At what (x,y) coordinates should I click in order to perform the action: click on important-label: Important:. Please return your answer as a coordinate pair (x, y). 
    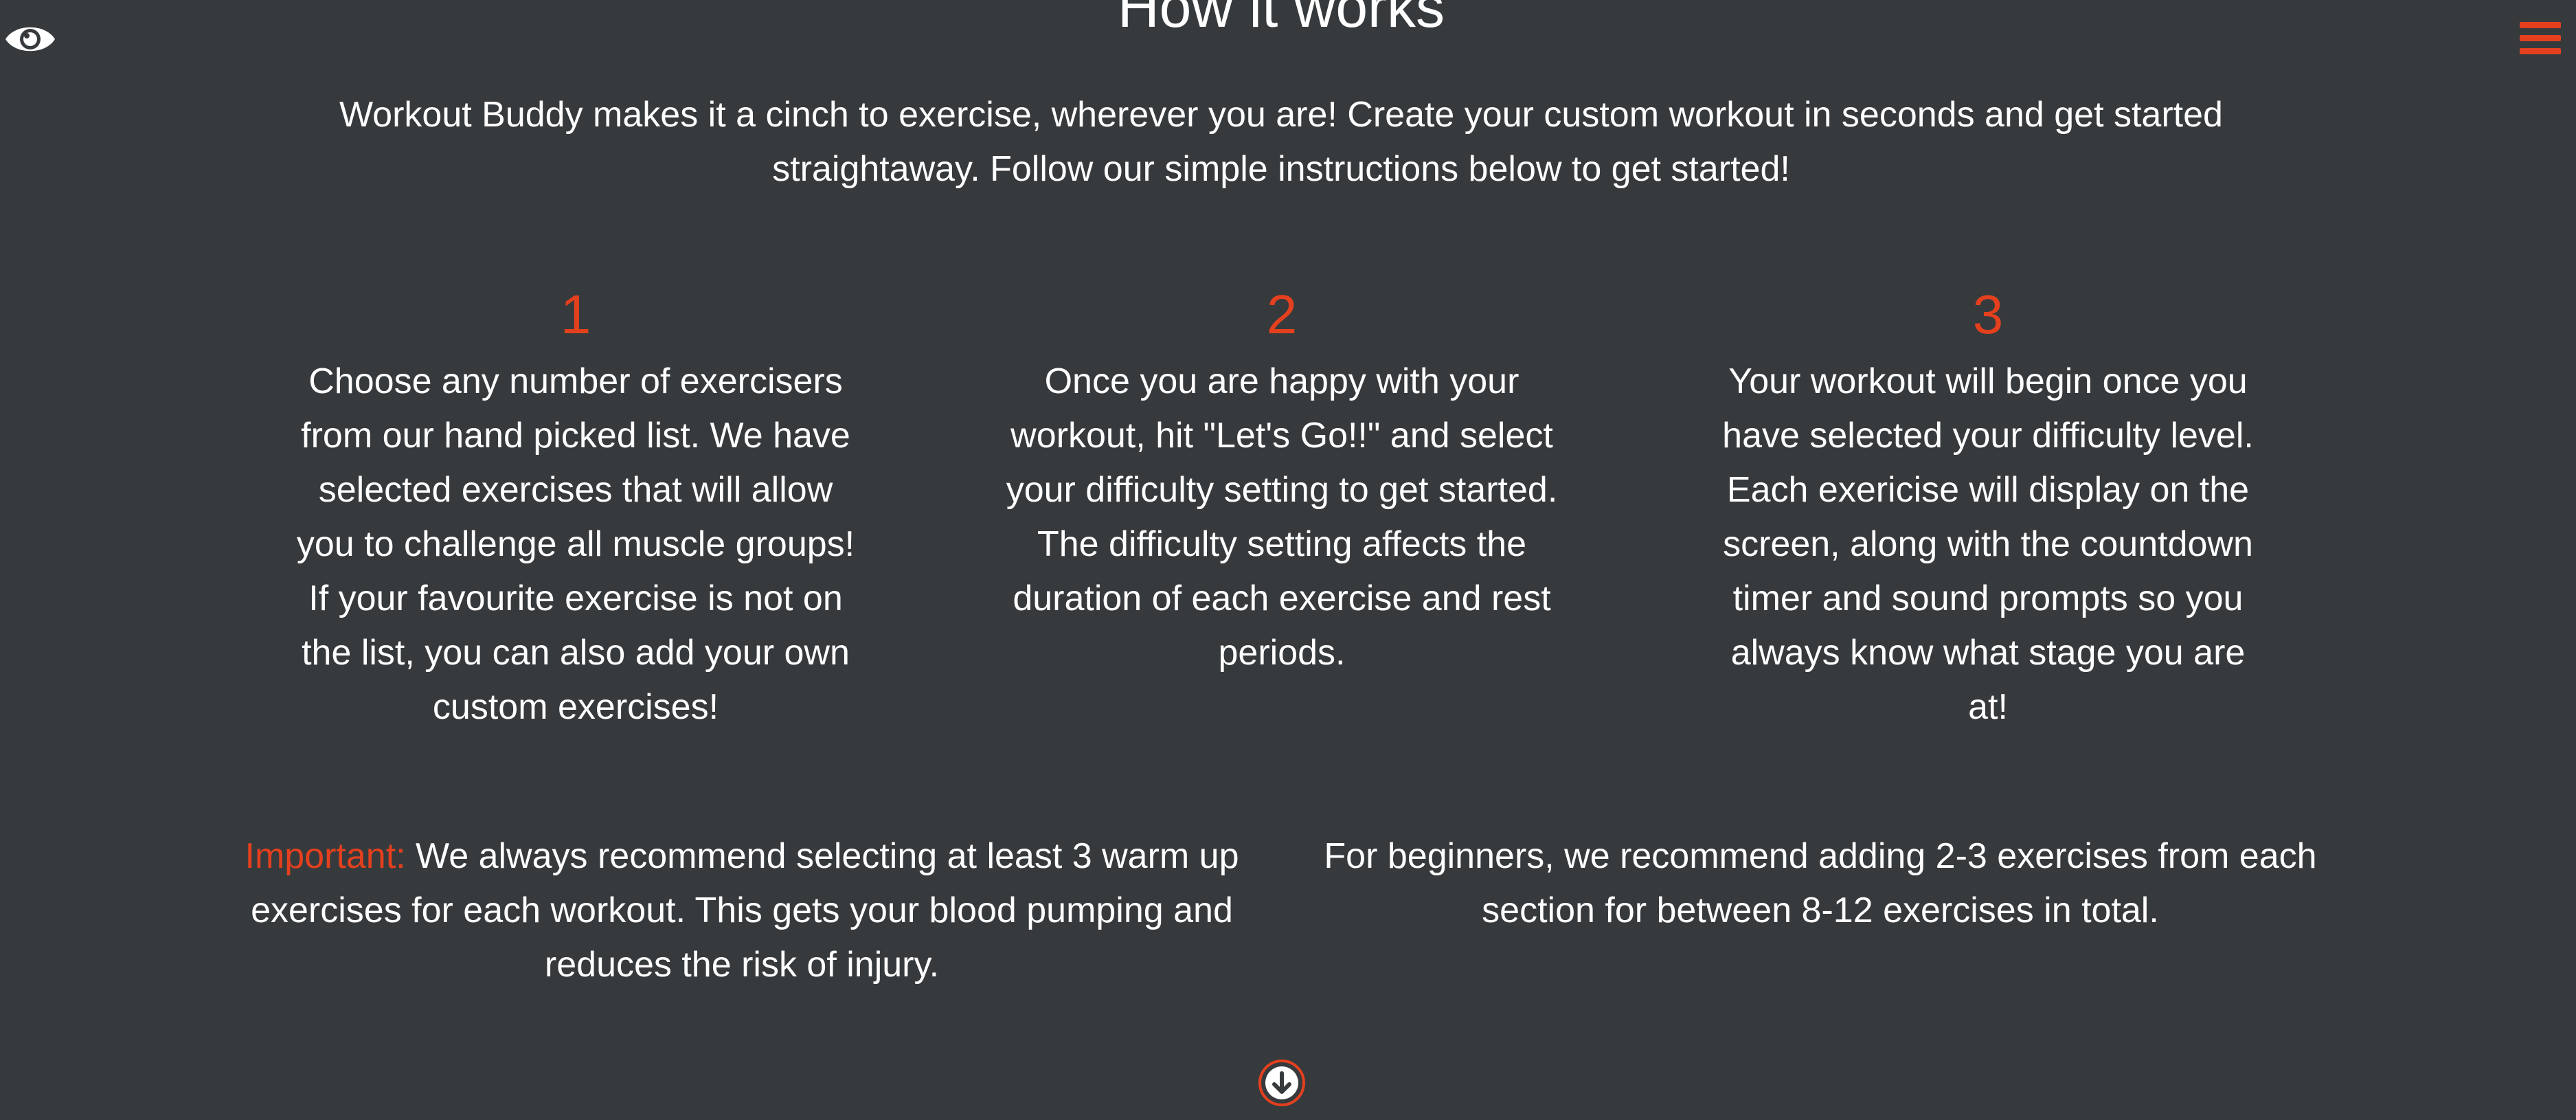
    Looking at the image, I should click on (325, 856).